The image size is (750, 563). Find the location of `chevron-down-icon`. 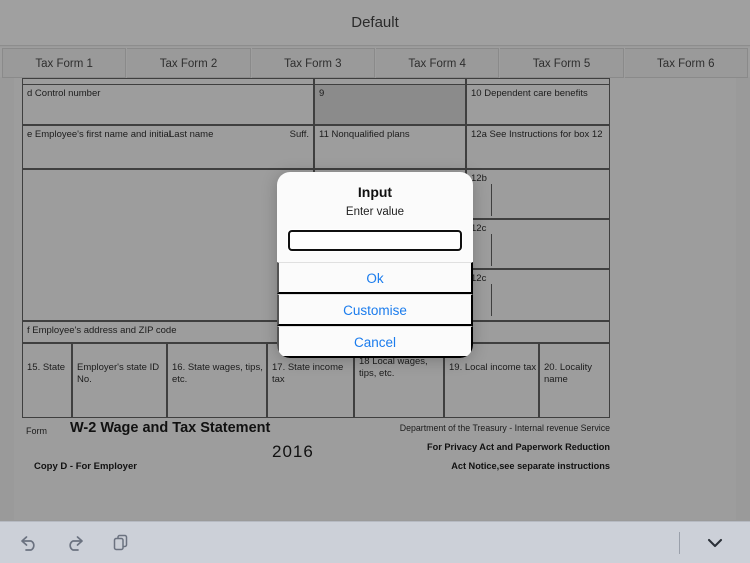

chevron-down-icon is located at coordinates (715, 543).